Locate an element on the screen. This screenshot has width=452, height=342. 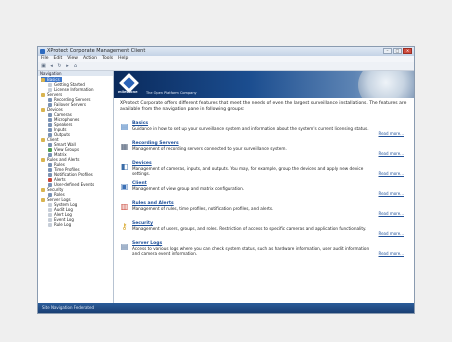
roles-icon is located at coordinates (50, 194).